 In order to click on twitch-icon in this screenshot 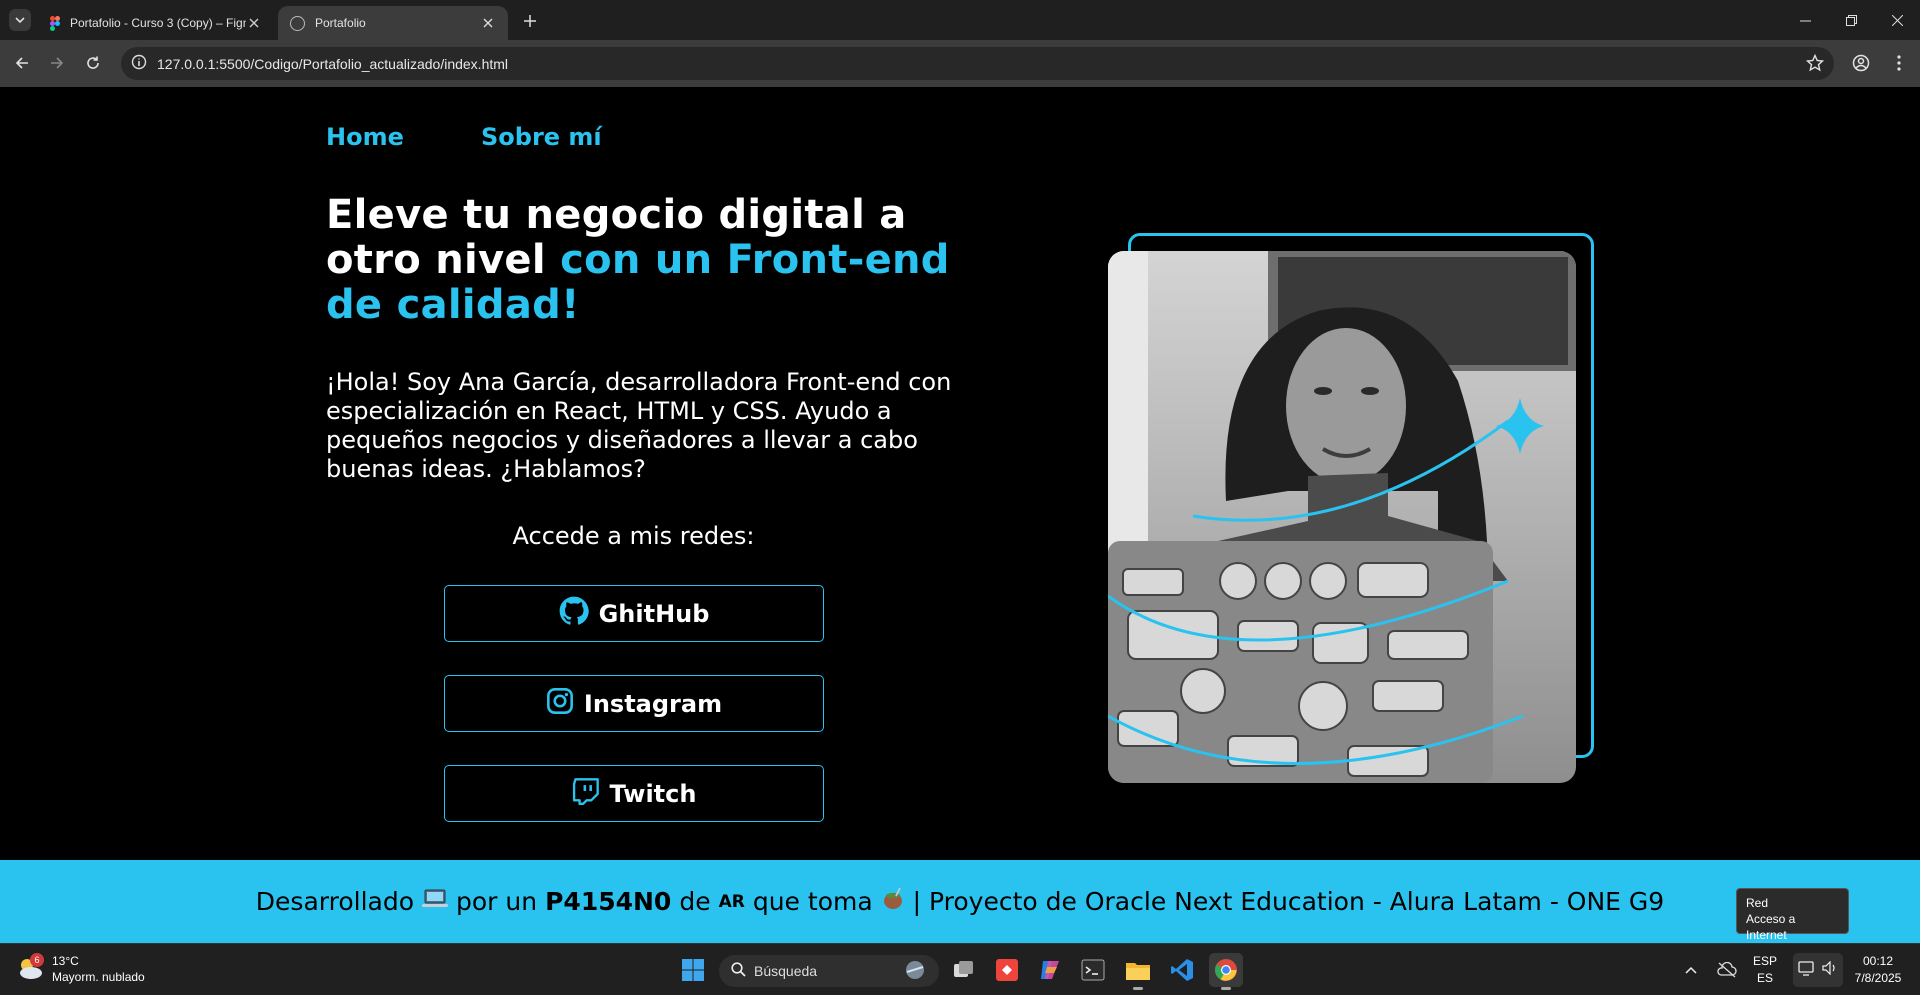, I will do `click(586, 794)`.